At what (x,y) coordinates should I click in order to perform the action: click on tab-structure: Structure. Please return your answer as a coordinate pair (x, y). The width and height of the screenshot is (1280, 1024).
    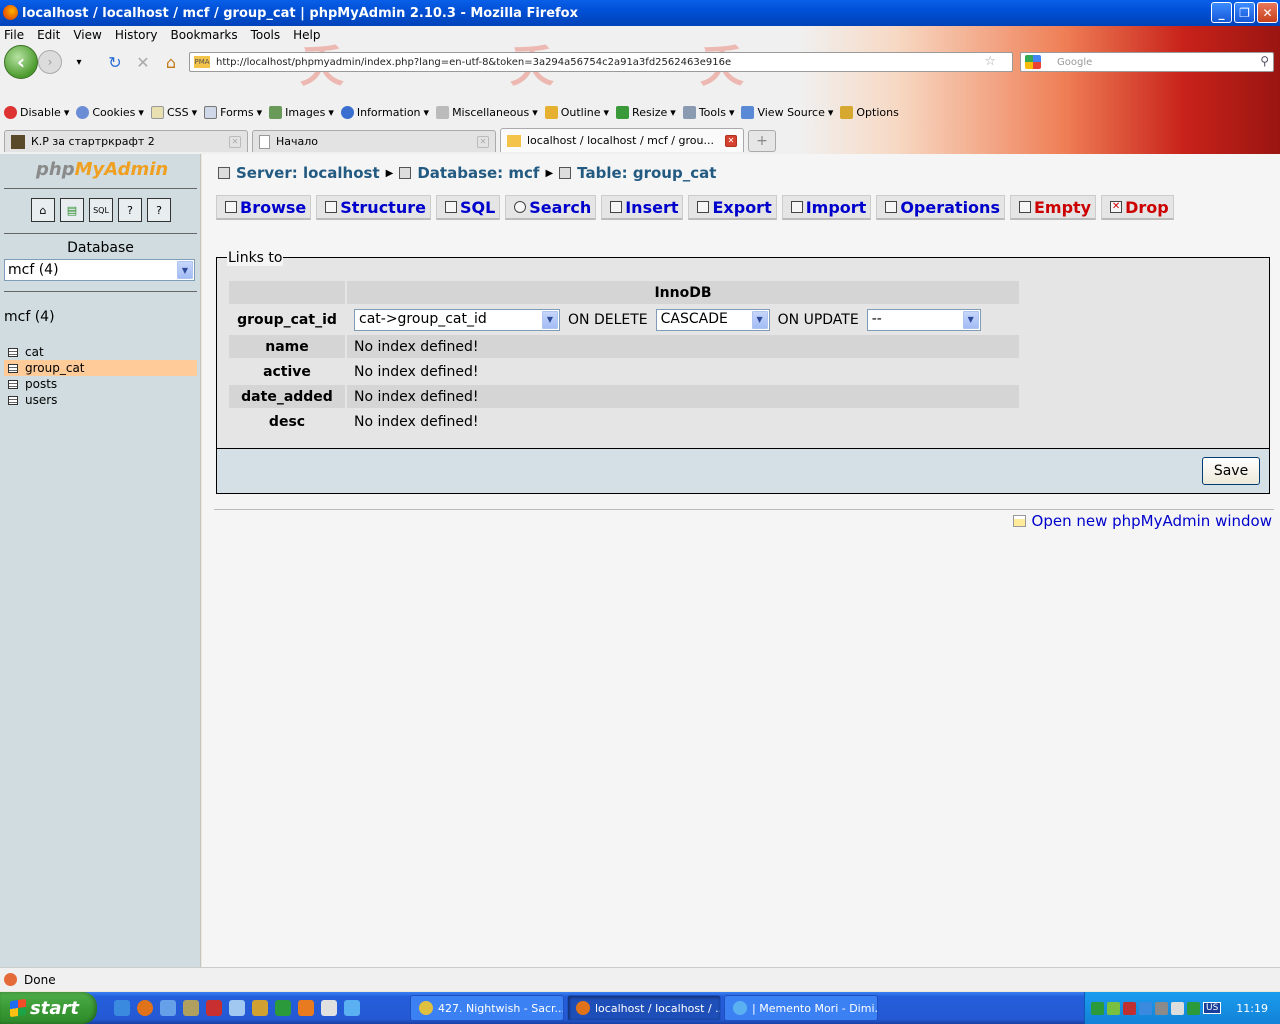
    Looking at the image, I should click on (373, 207).